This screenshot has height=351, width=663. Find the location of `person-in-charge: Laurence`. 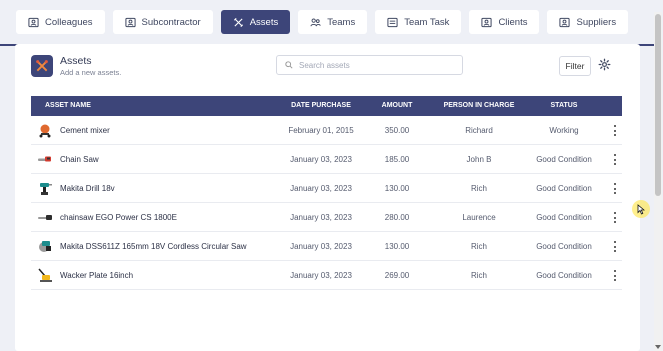

person-in-charge: Laurence is located at coordinates (479, 217).